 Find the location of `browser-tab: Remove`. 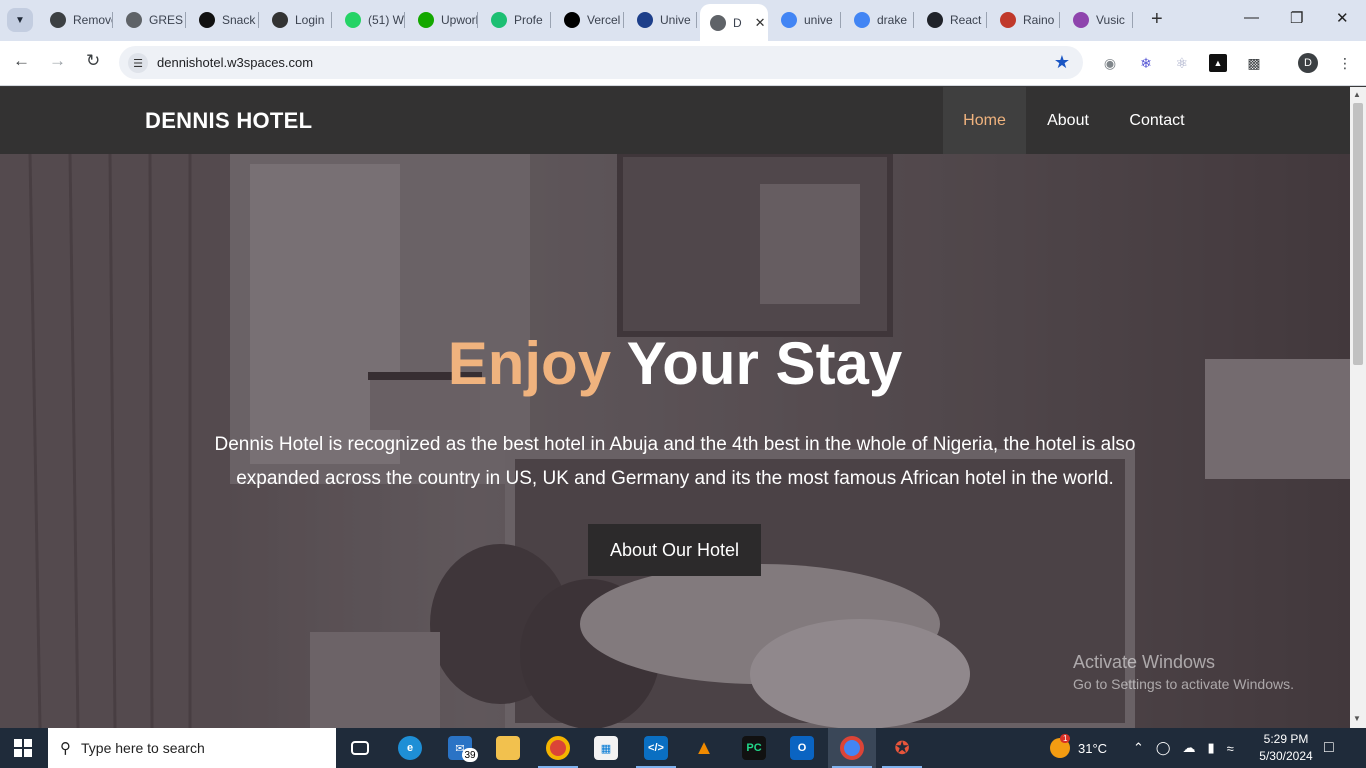

browser-tab: Remove is located at coordinates (76, 20).